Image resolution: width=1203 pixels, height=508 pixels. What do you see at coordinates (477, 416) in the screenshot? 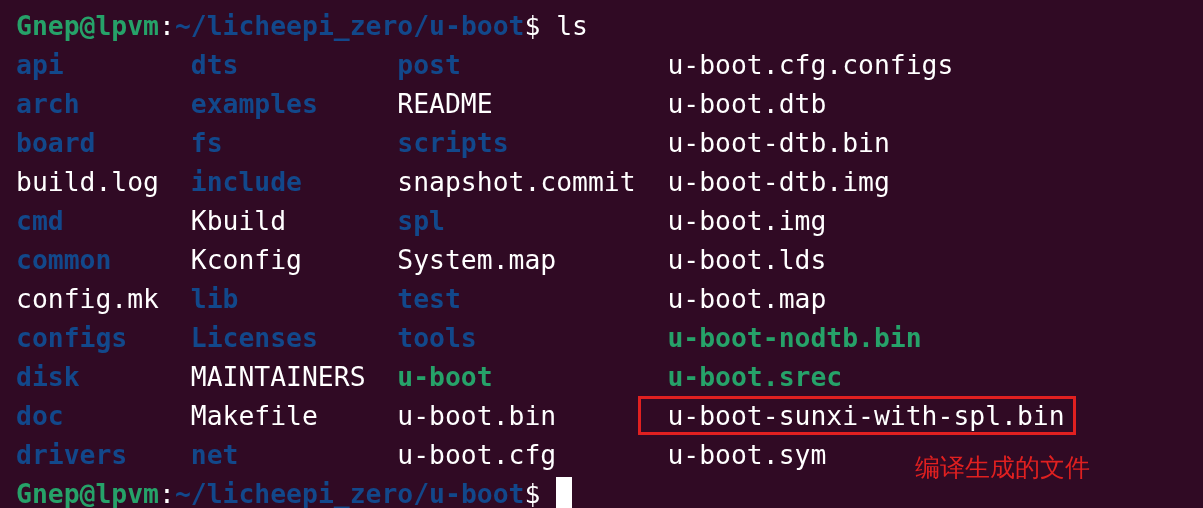
I see `file-name: u-boot.bin` at bounding box center [477, 416].